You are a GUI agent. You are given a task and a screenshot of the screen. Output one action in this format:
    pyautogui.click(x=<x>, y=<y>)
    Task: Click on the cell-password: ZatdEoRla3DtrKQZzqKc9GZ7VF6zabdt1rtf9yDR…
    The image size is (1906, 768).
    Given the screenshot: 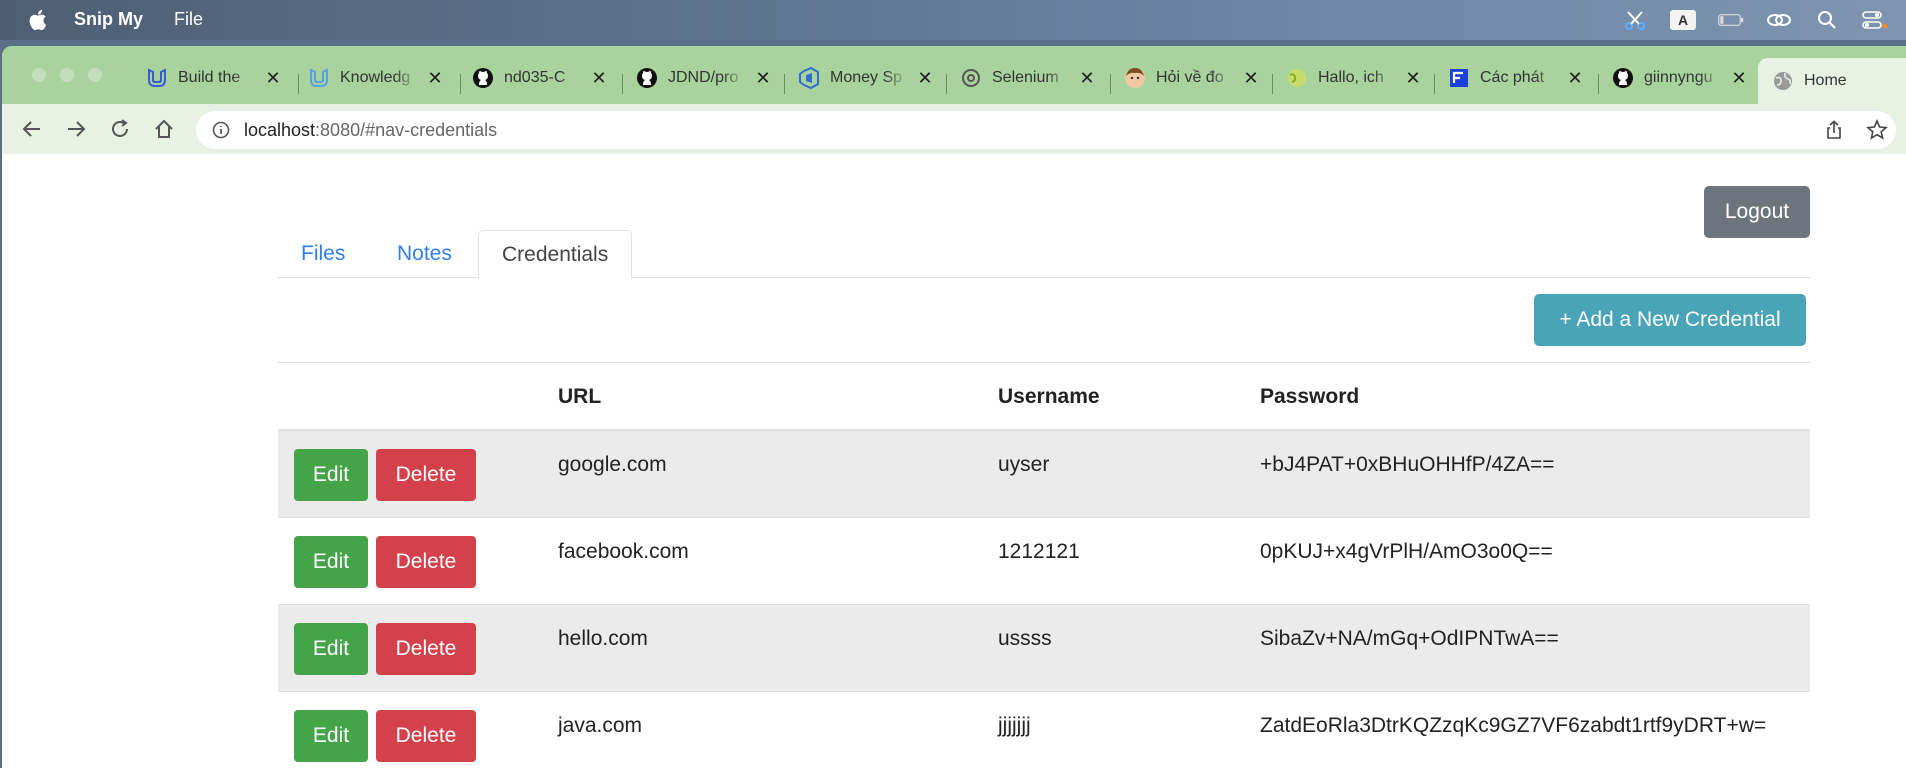 What is the action you would take?
    pyautogui.click(x=1513, y=725)
    